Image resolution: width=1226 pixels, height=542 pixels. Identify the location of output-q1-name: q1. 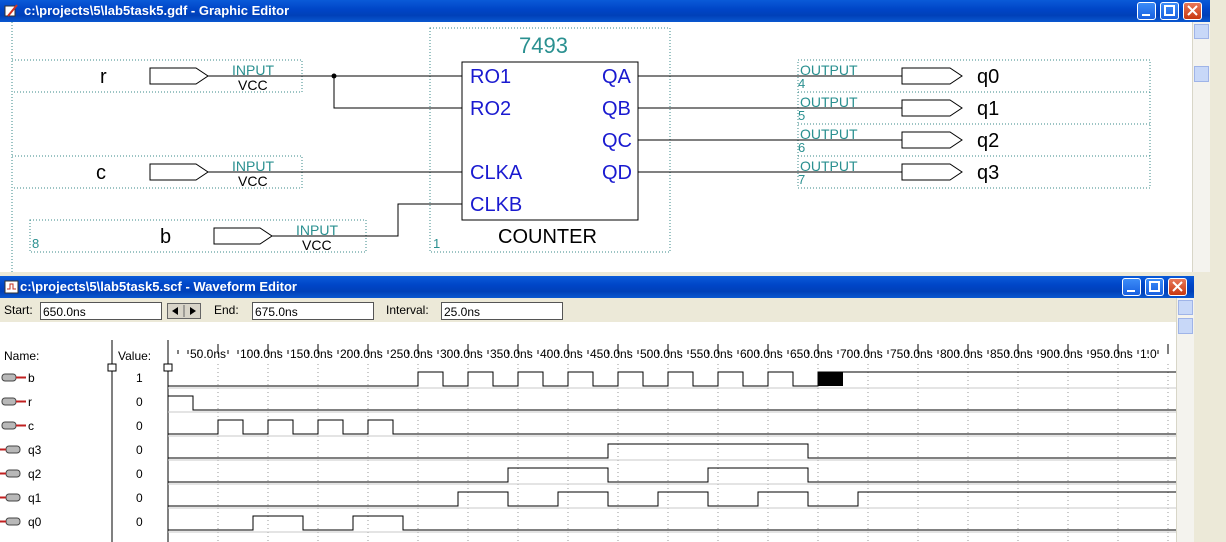
(988, 109).